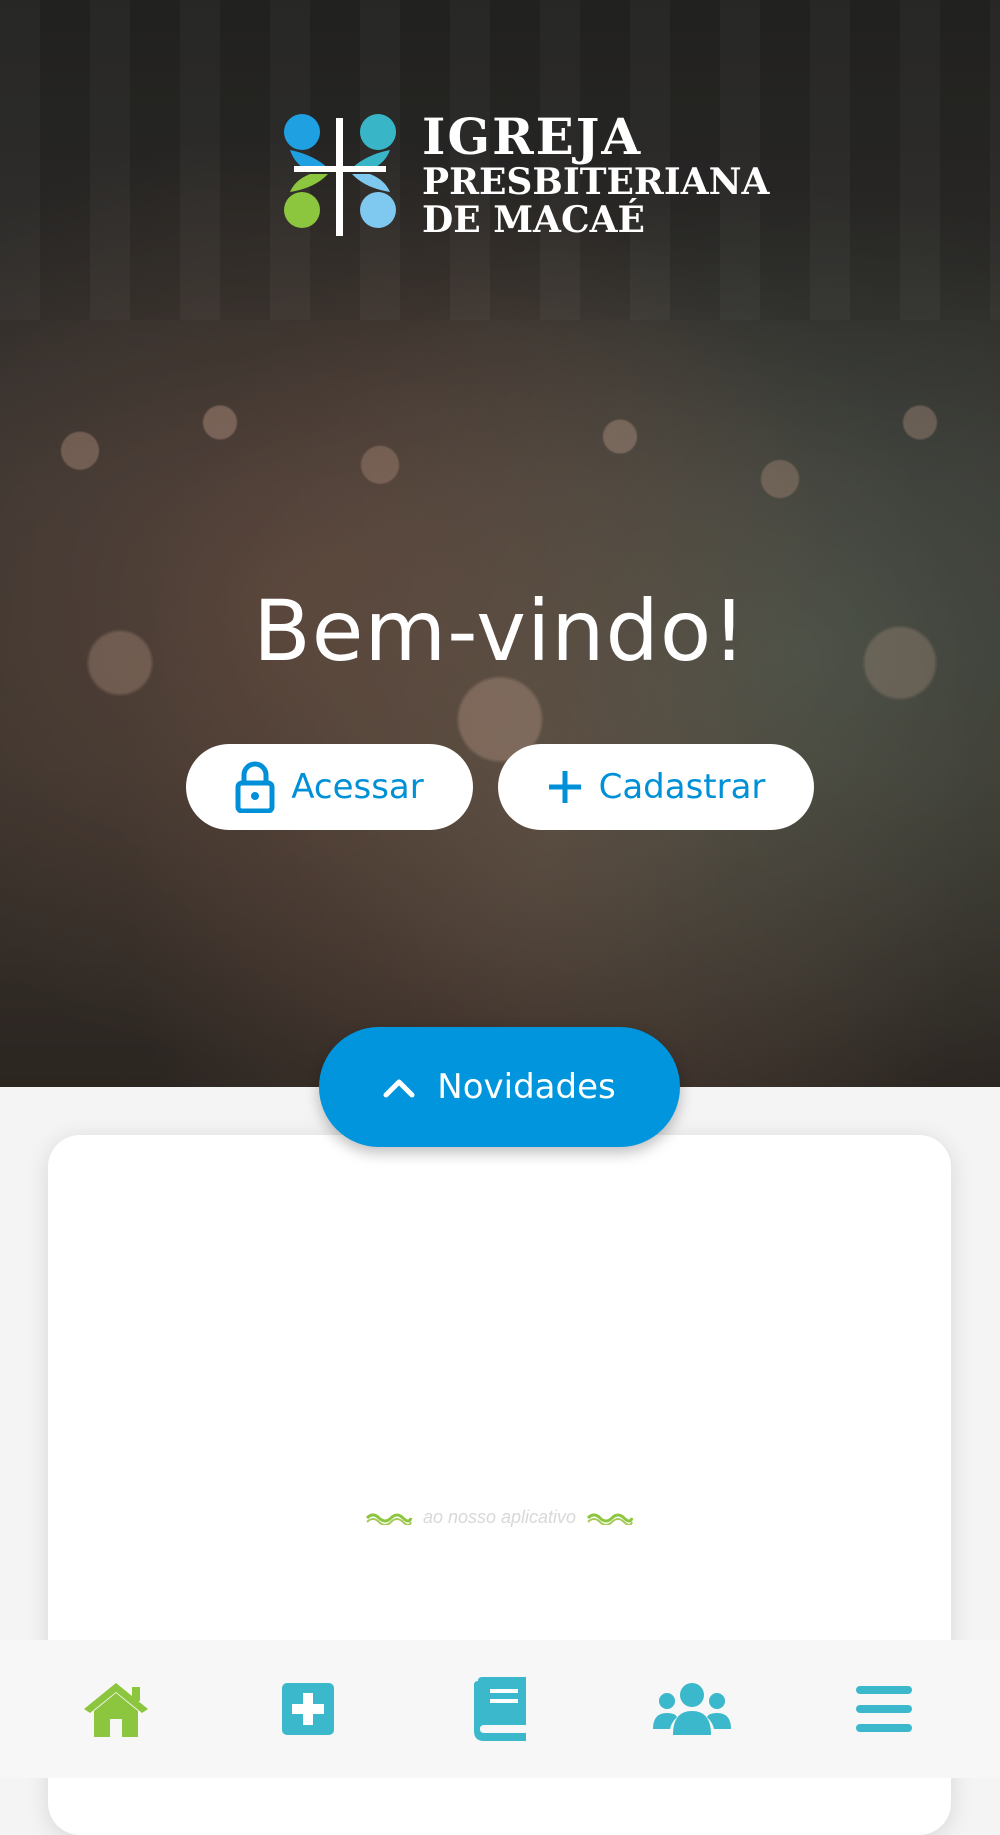 The height and width of the screenshot is (1835, 1000). What do you see at coordinates (399, 1087) in the screenshot?
I see `chevron-up-icon` at bounding box center [399, 1087].